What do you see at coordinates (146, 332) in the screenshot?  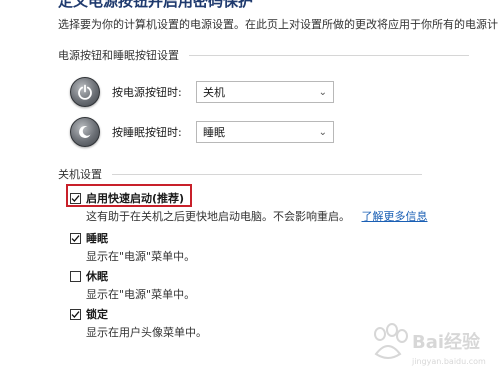 I see `lock-description: 显示在用户头像菜单中。` at bounding box center [146, 332].